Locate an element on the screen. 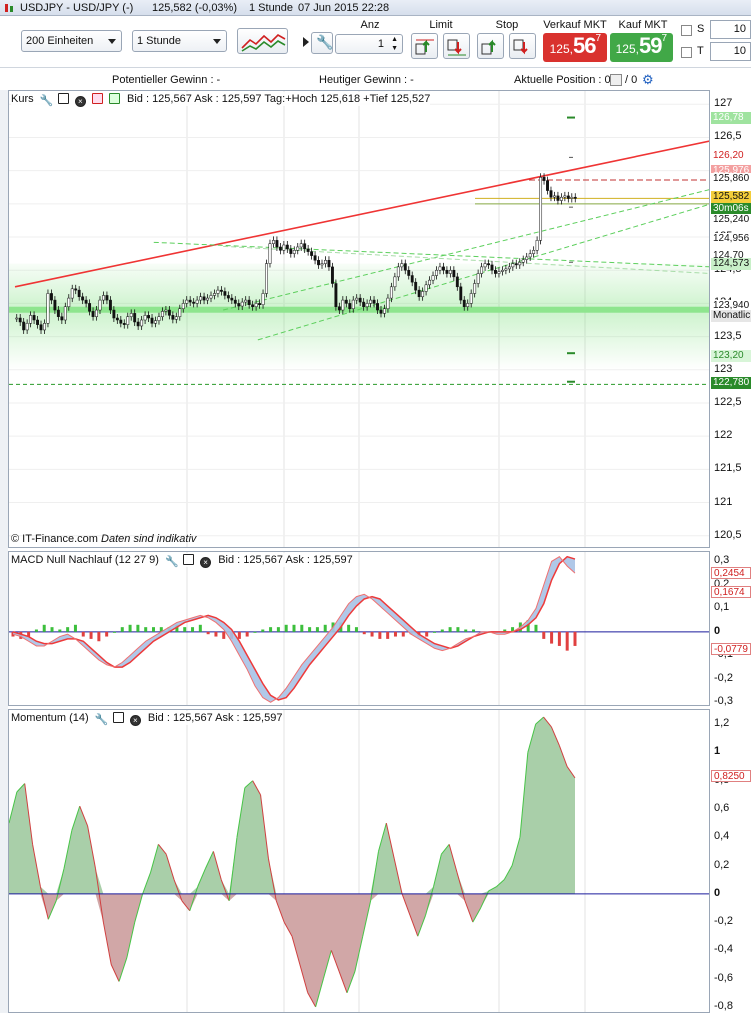 Image resolution: width=751 pixels, height=1013 pixels. buy-market-button: 125,597 is located at coordinates (641, 47).